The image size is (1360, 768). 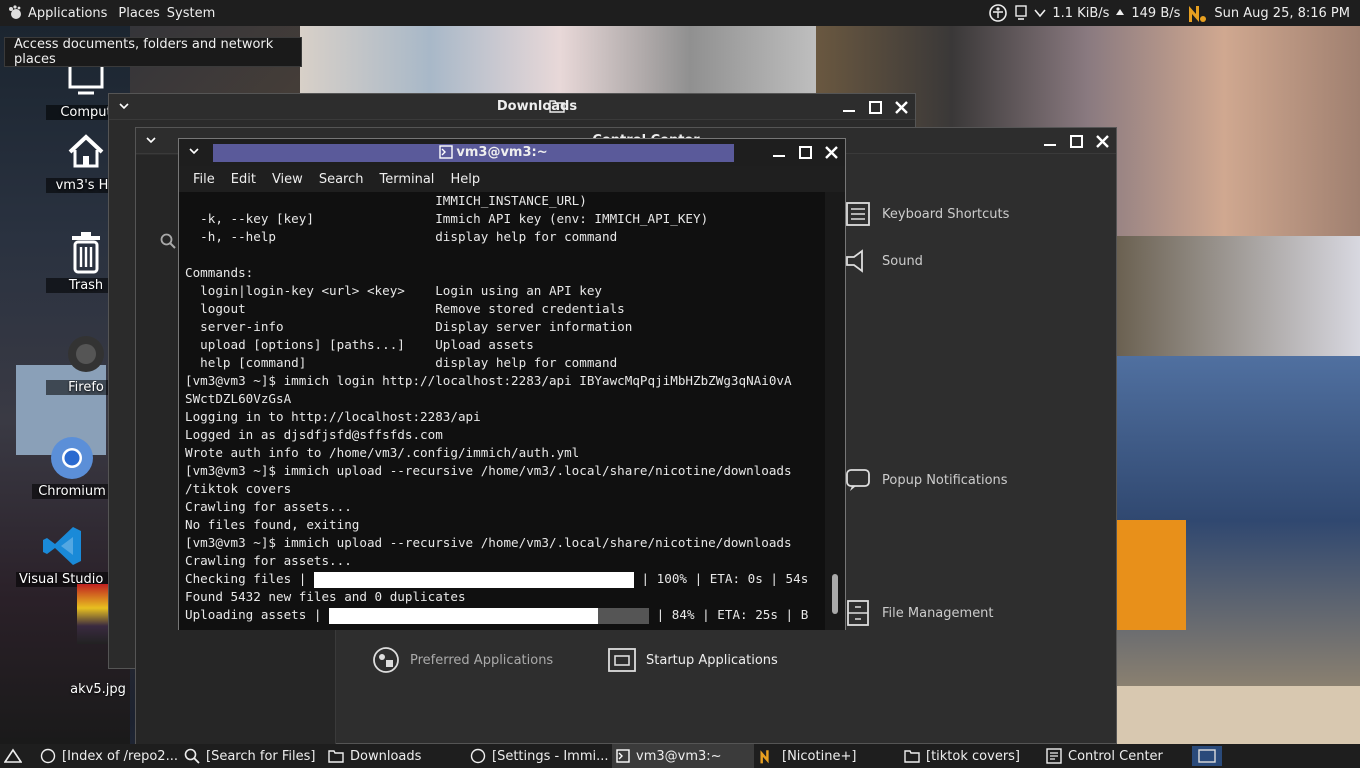 I want to click on upload-progress-line: Uploading assets | | 84% | ETA: 25s | B, so click(x=503, y=615).